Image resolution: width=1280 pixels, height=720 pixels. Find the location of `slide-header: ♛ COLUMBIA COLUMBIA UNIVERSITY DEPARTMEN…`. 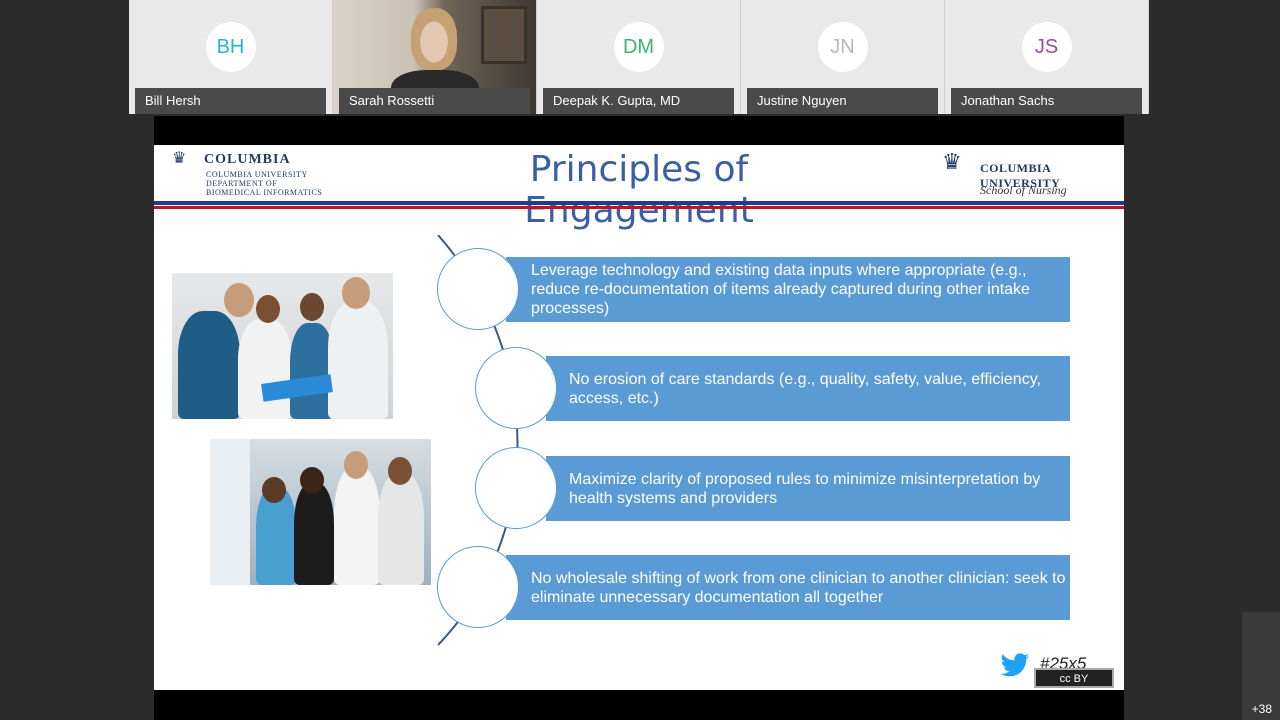

slide-header: ♛ COLUMBIA COLUMBIA UNIVERSITY DEPARTMEN… is located at coordinates (639, 188).